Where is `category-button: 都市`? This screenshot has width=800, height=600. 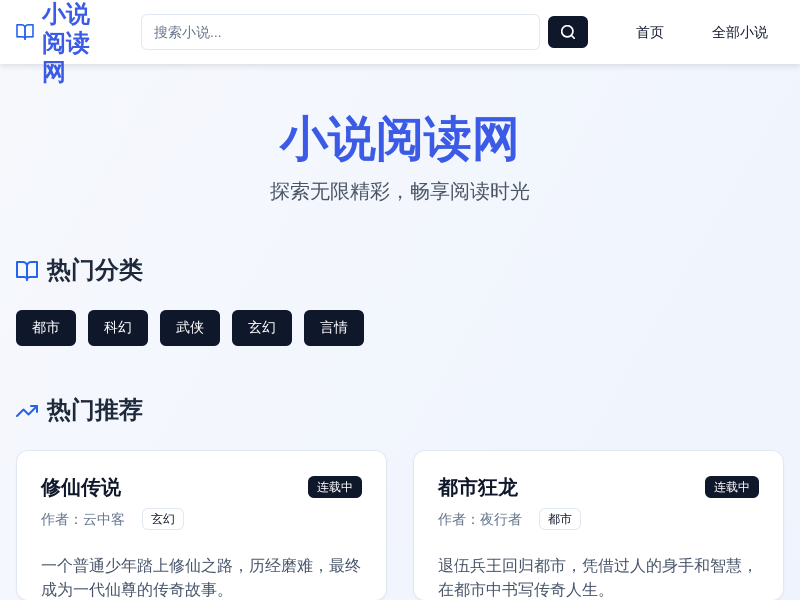
category-button: 都市 is located at coordinates (46, 328).